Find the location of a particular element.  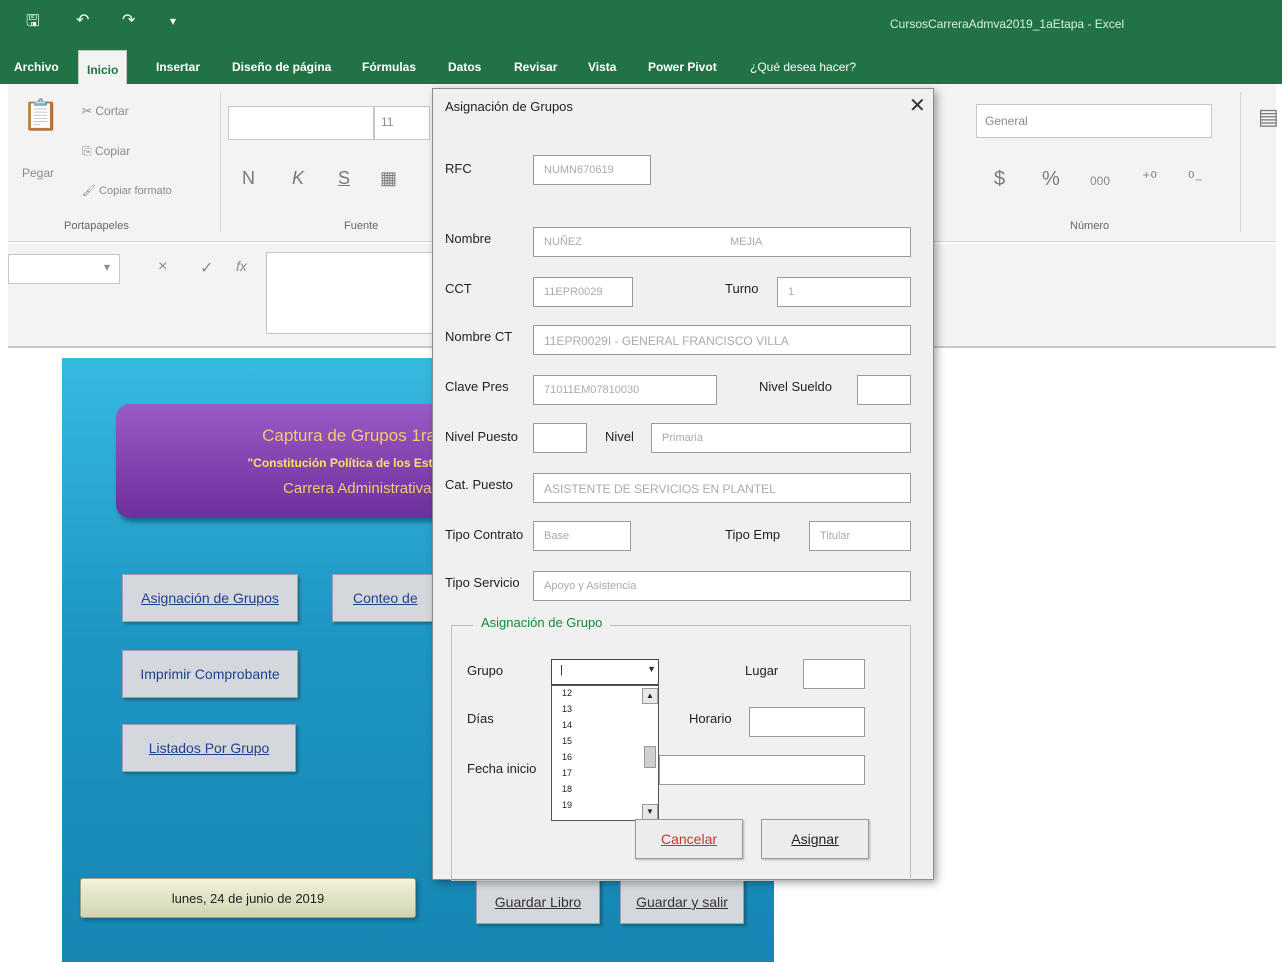

format-painter-label: Copiar formato is located at coordinates (135, 191).